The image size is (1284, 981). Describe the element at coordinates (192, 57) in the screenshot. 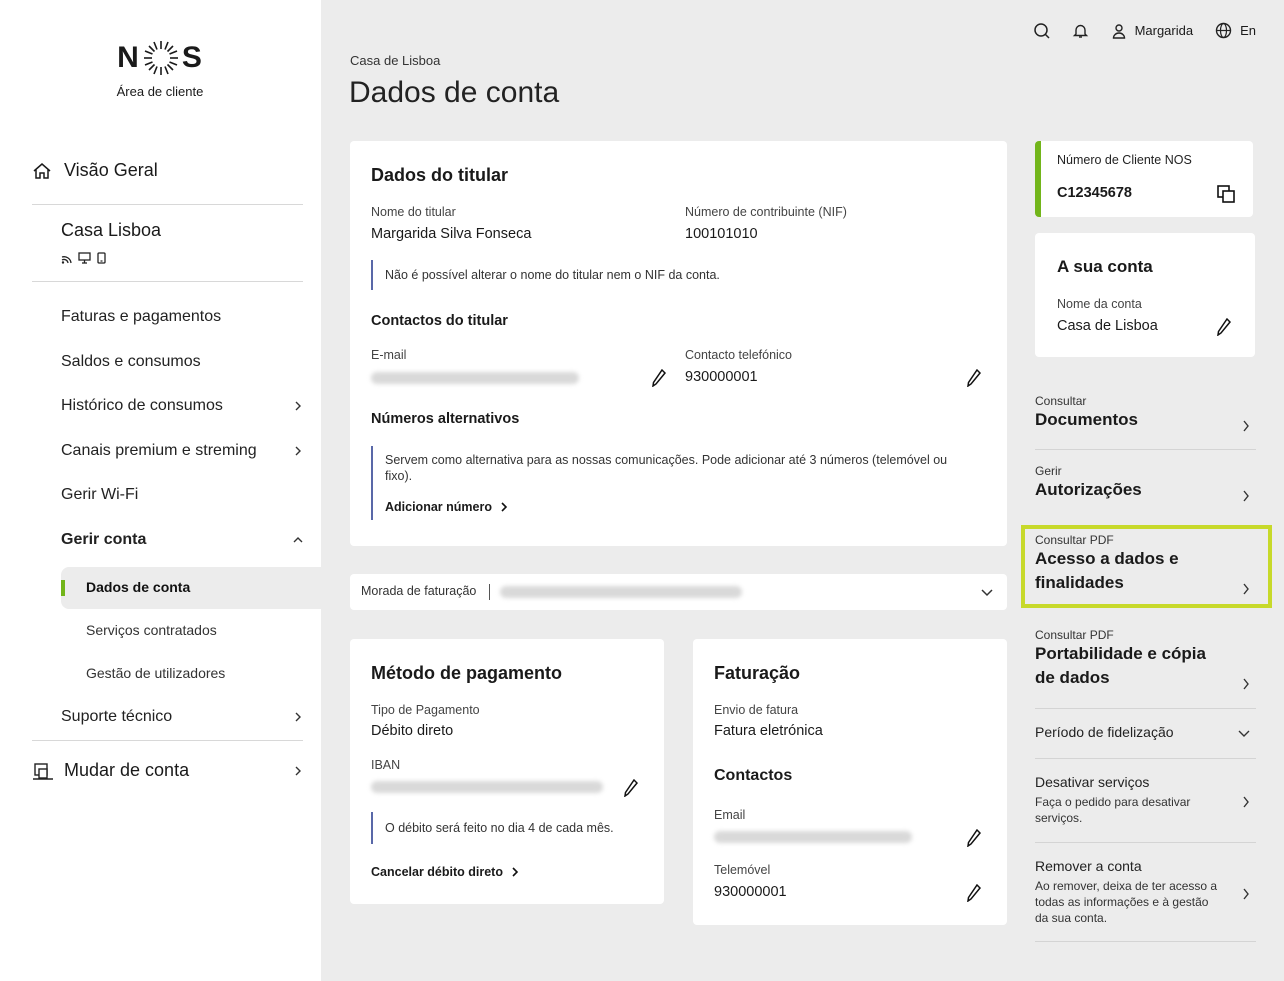

I see `logo-letter-s: S` at that location.